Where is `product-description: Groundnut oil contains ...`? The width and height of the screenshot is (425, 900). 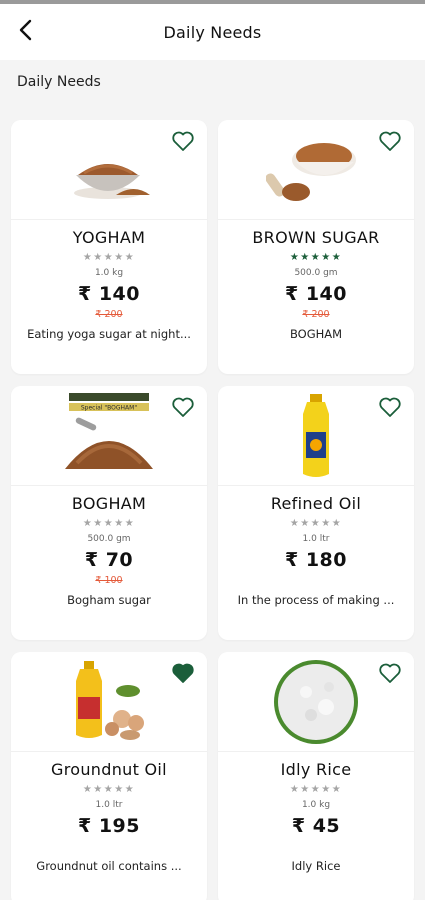 product-description: Groundnut oil contains ... is located at coordinates (109, 866).